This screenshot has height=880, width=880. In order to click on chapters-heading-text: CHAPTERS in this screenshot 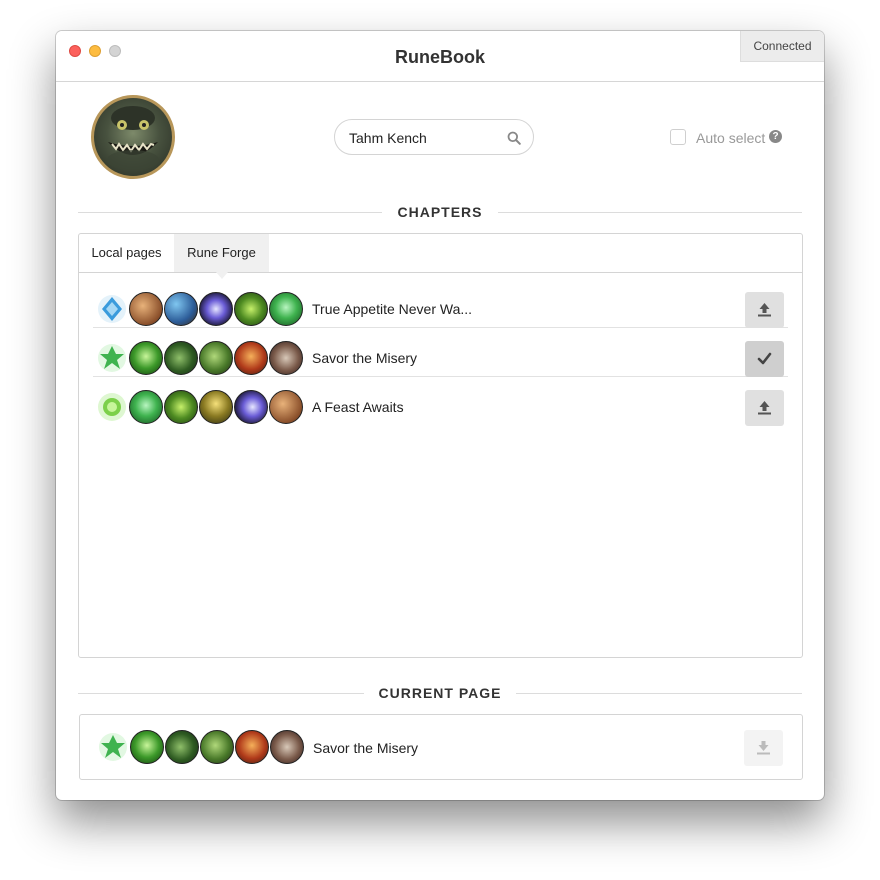, I will do `click(440, 212)`.